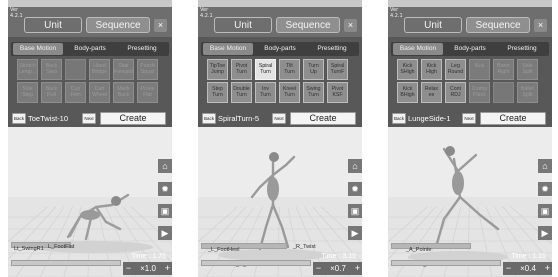 This screenshot has height=277, width=558. What do you see at coordinates (431, 69) in the screenshot?
I see `motion-button: Kick High` at bounding box center [431, 69].